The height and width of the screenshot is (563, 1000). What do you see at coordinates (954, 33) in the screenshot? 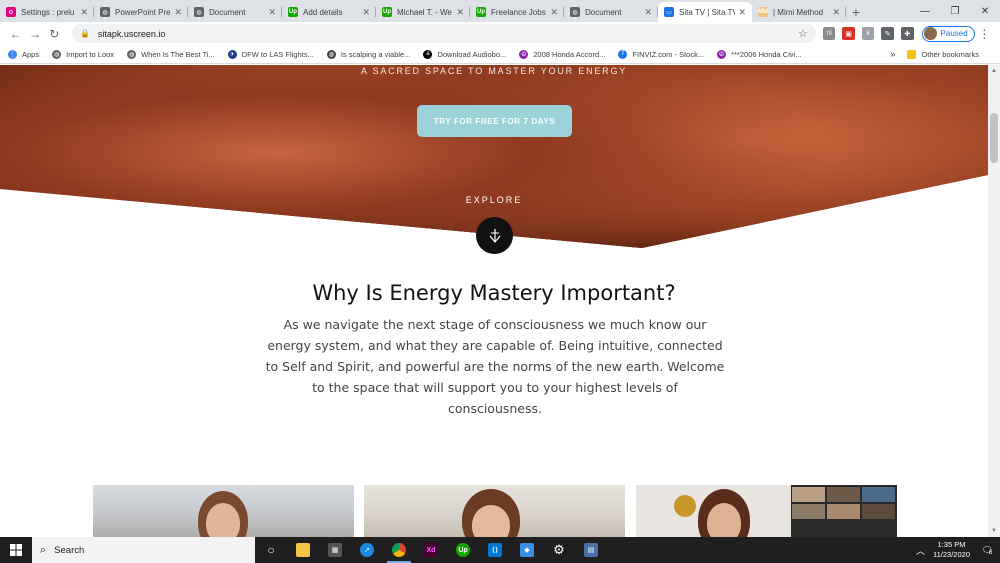
I see `profile-status: Paused` at bounding box center [954, 33].